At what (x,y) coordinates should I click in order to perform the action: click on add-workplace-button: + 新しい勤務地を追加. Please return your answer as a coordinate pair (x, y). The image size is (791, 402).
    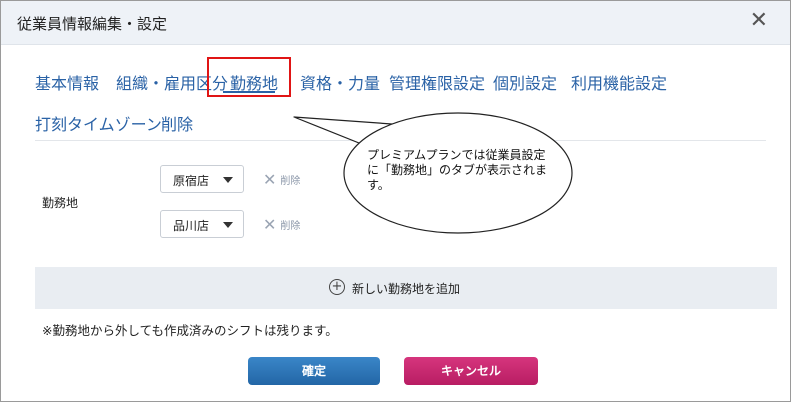
    Looking at the image, I should click on (406, 288).